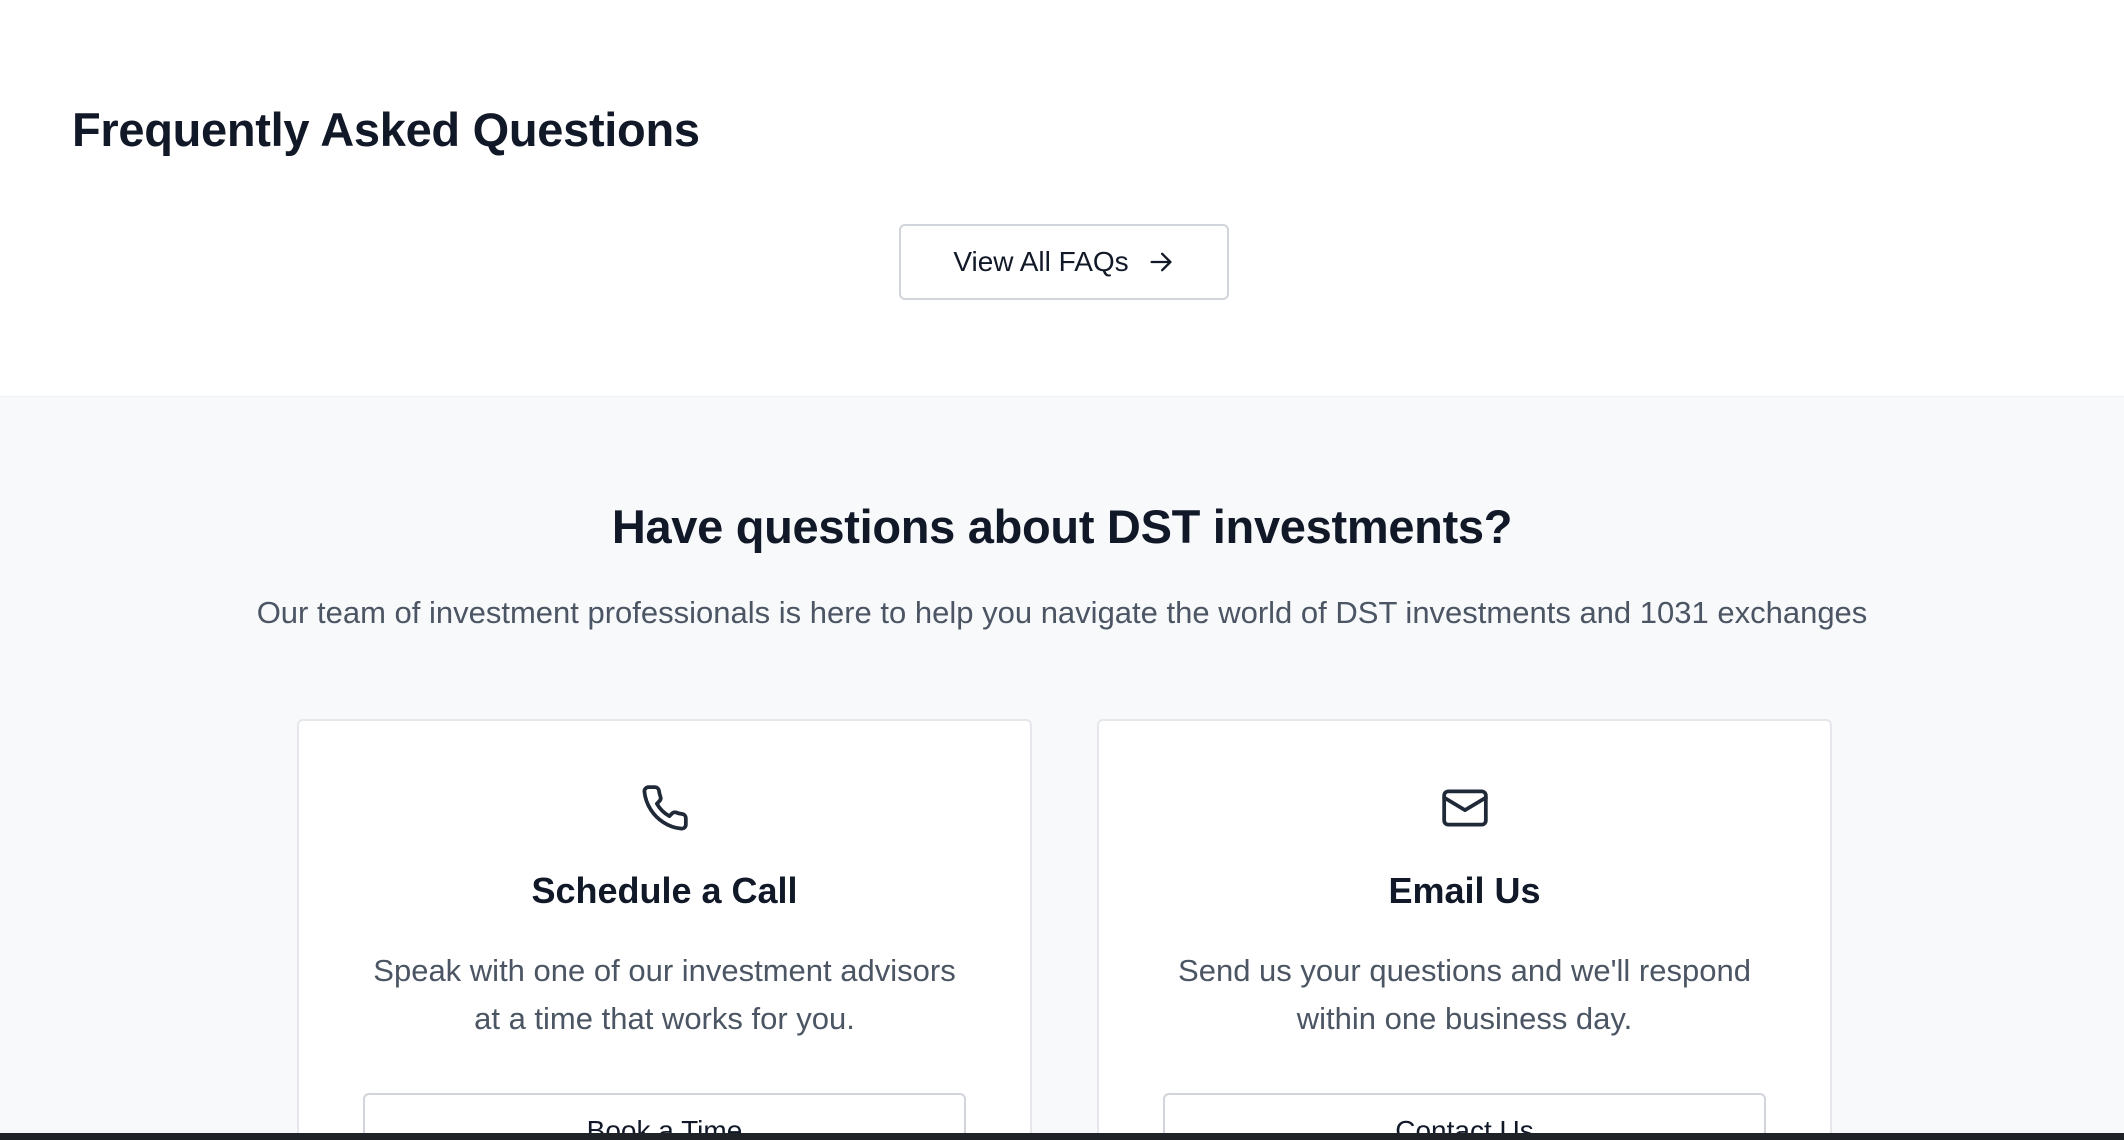 This screenshot has height=1140, width=2124. I want to click on contact-heading: Have questions about DST investments?, so click(1062, 526).